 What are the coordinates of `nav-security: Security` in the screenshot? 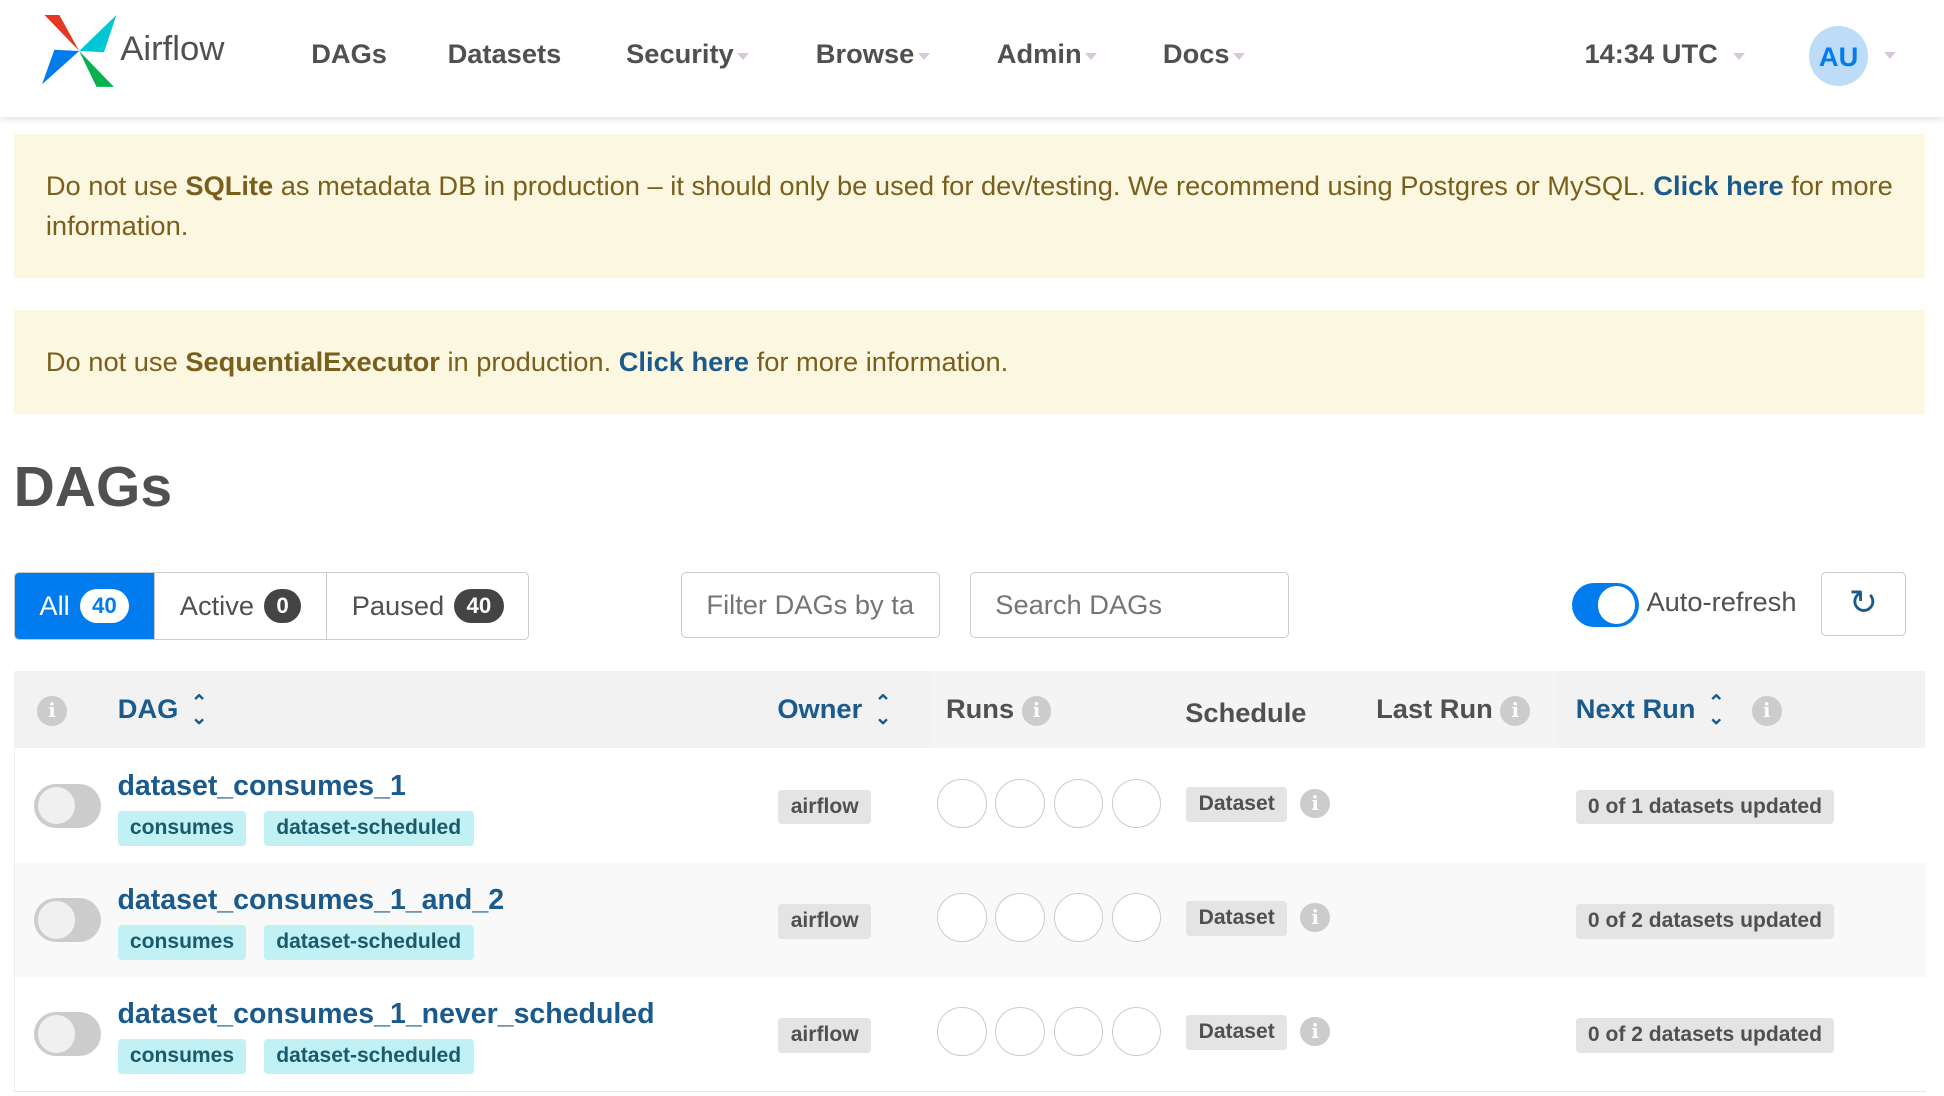 It's located at (688, 54).